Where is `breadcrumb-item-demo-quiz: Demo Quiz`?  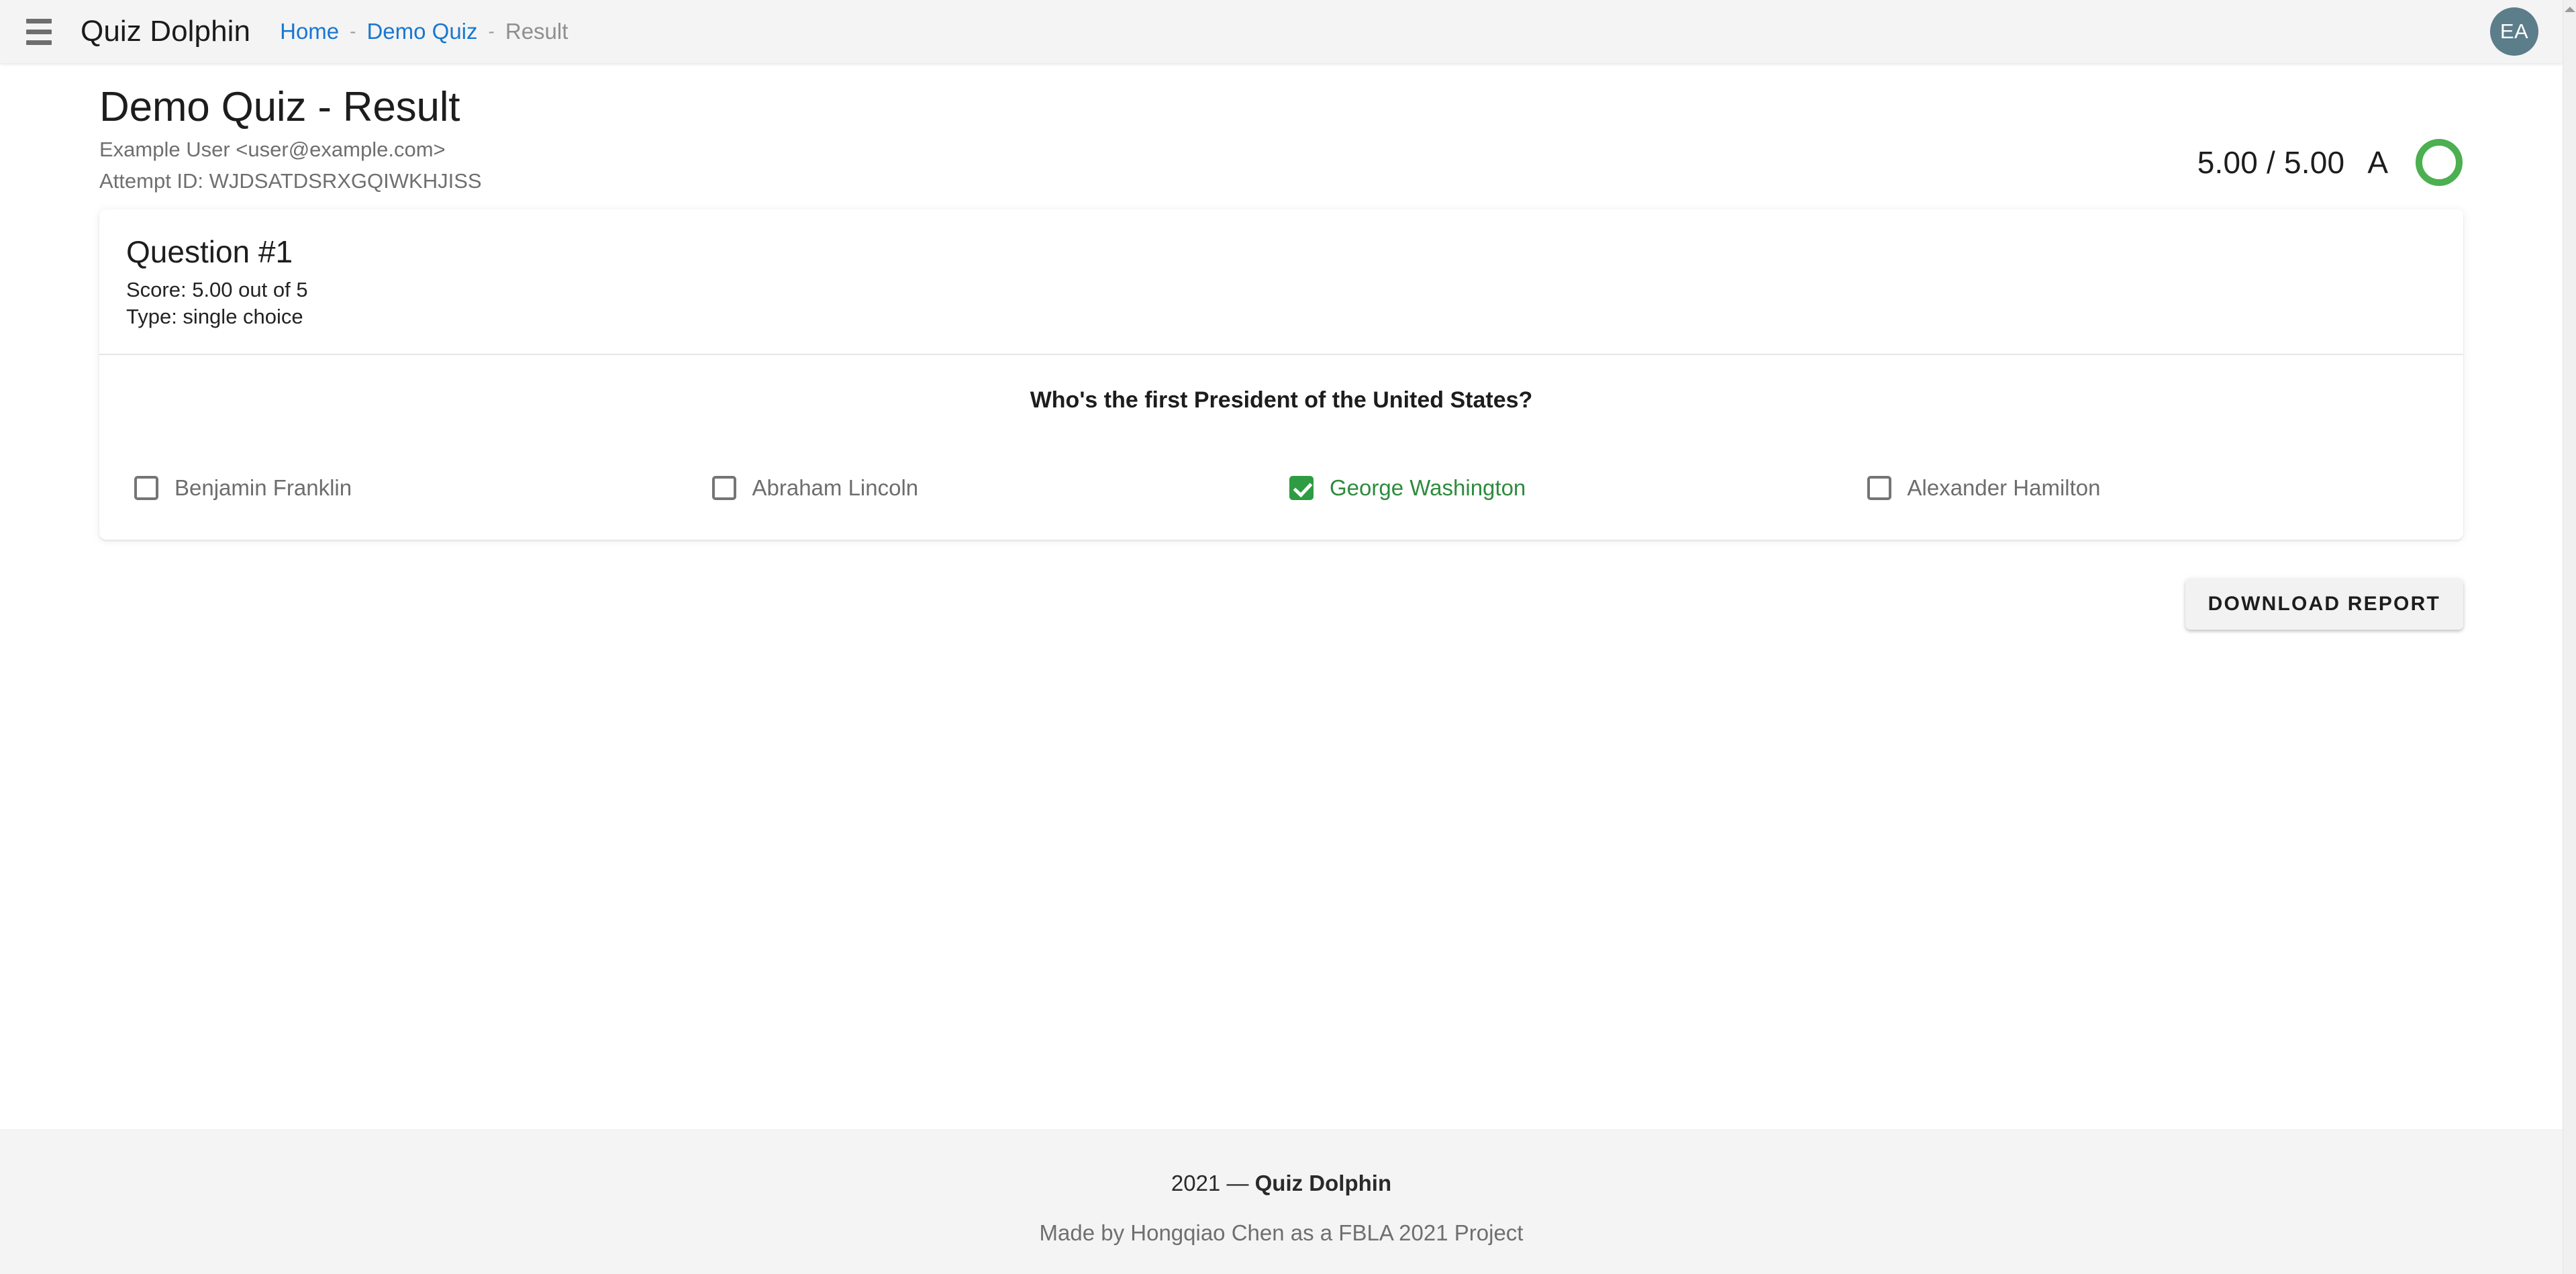 breadcrumb-item-demo-quiz: Demo Quiz is located at coordinates (421, 32).